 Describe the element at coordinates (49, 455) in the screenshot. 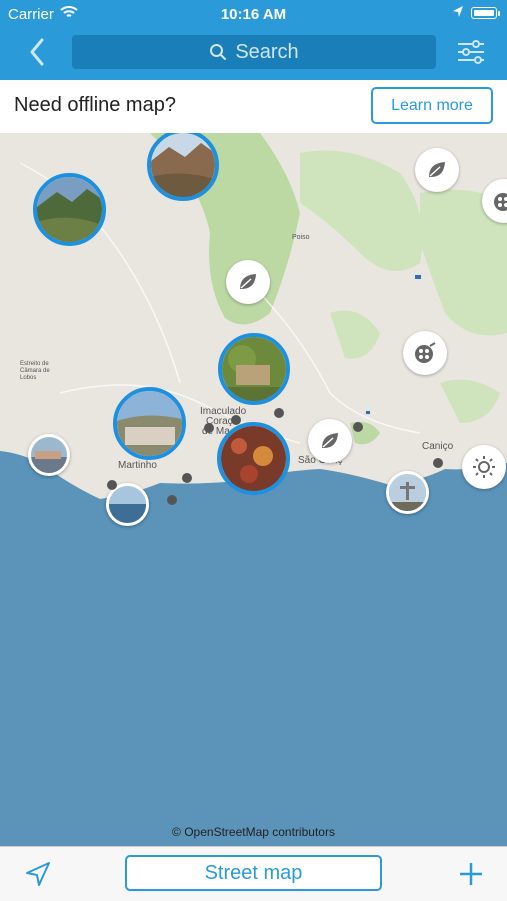

I see `photo-marker-coastal-town` at that location.